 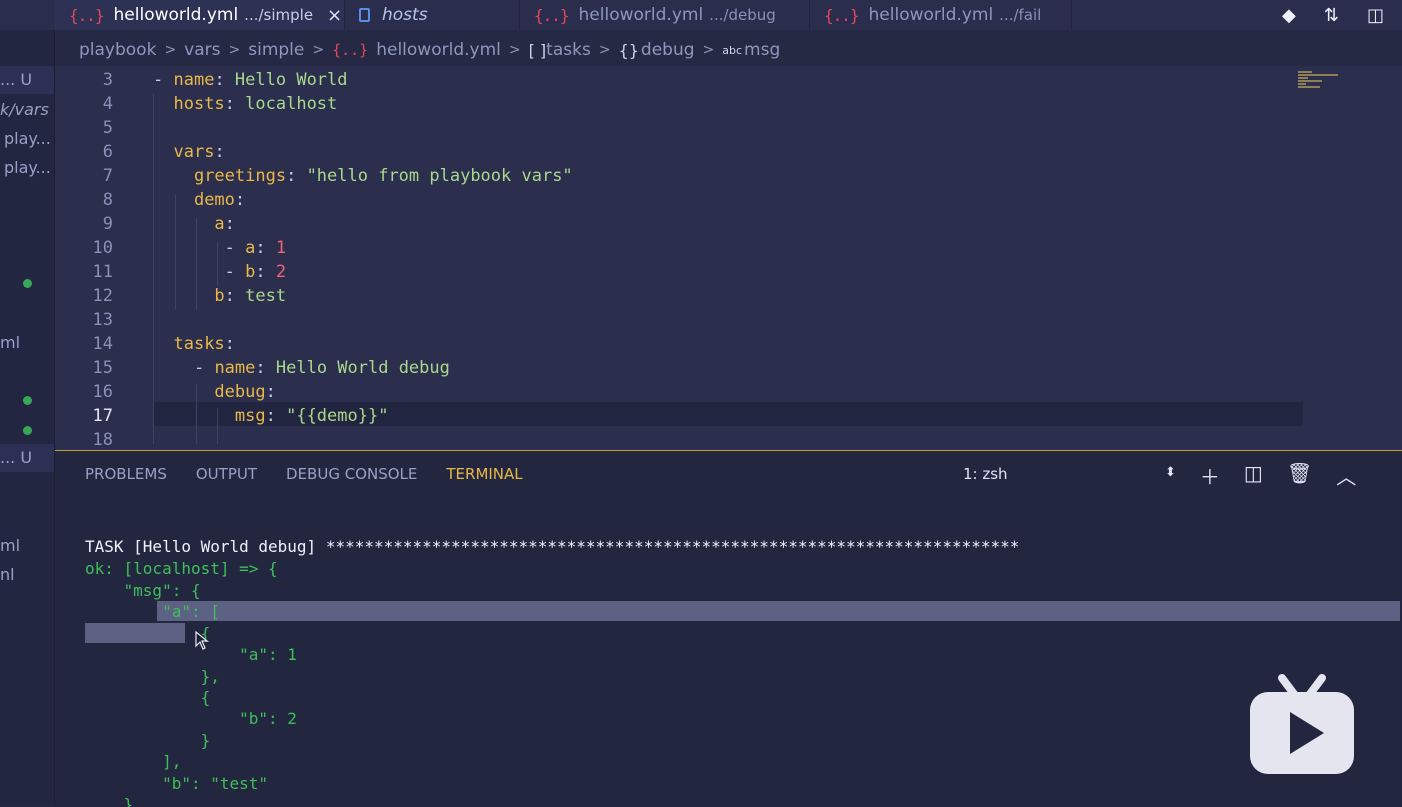 What do you see at coordinates (762, 50) in the screenshot?
I see `breadcrumb-item: msg` at bounding box center [762, 50].